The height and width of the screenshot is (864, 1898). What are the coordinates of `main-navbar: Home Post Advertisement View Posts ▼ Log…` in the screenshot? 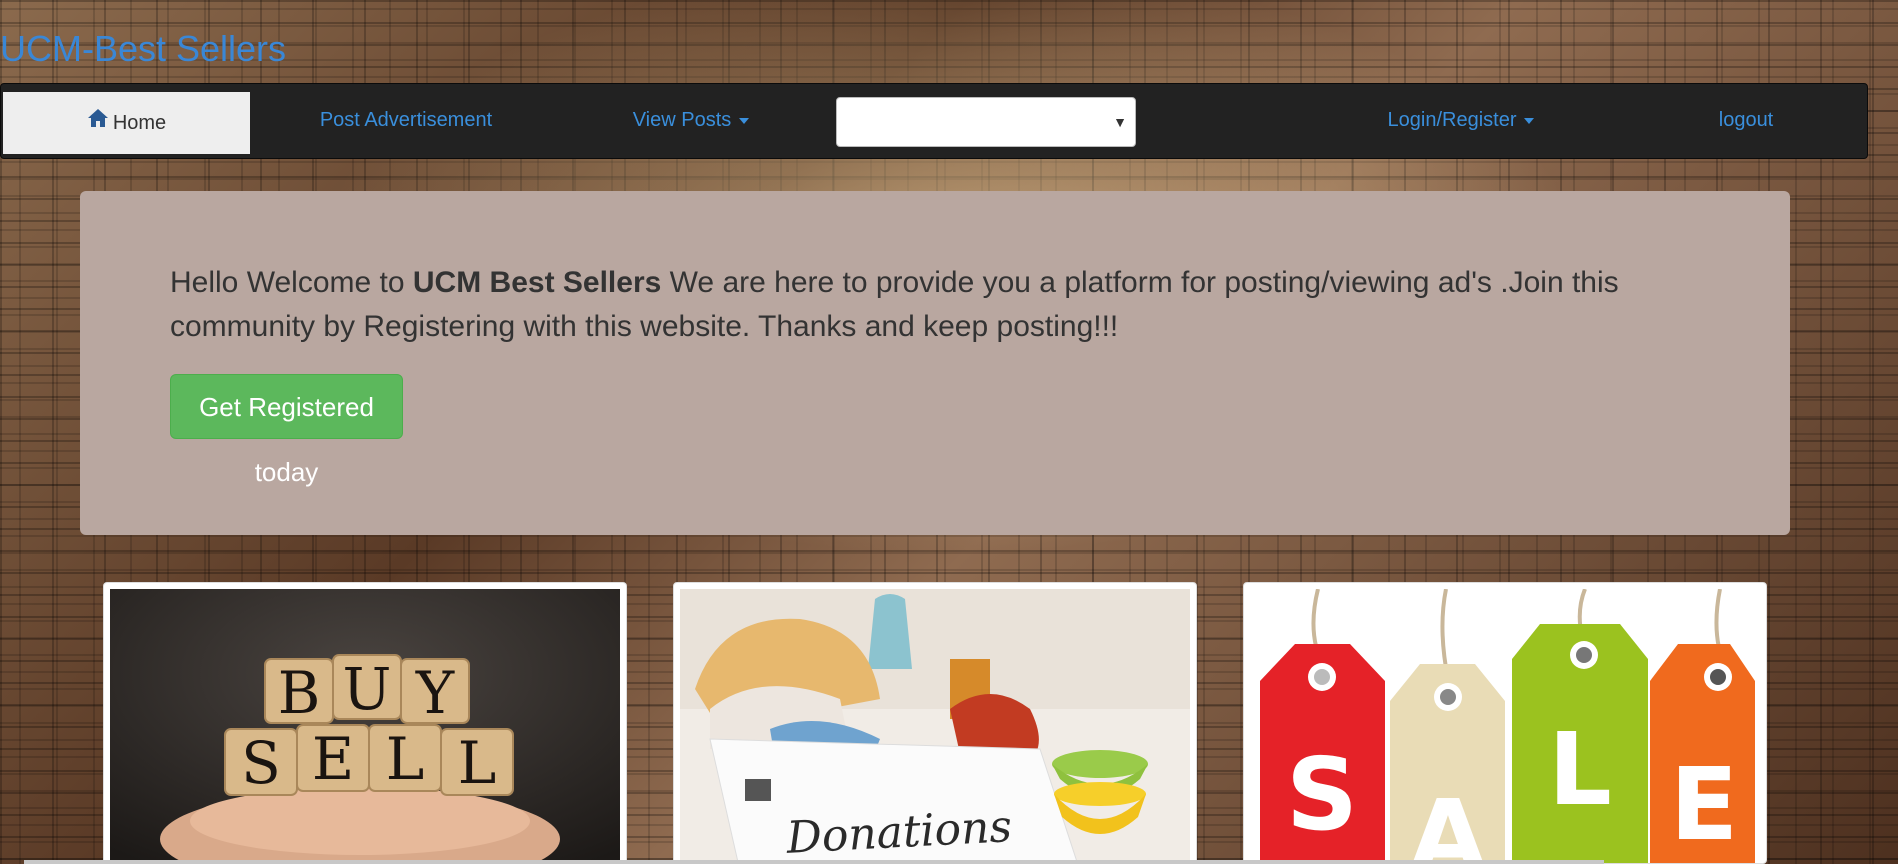 It's located at (934, 121).